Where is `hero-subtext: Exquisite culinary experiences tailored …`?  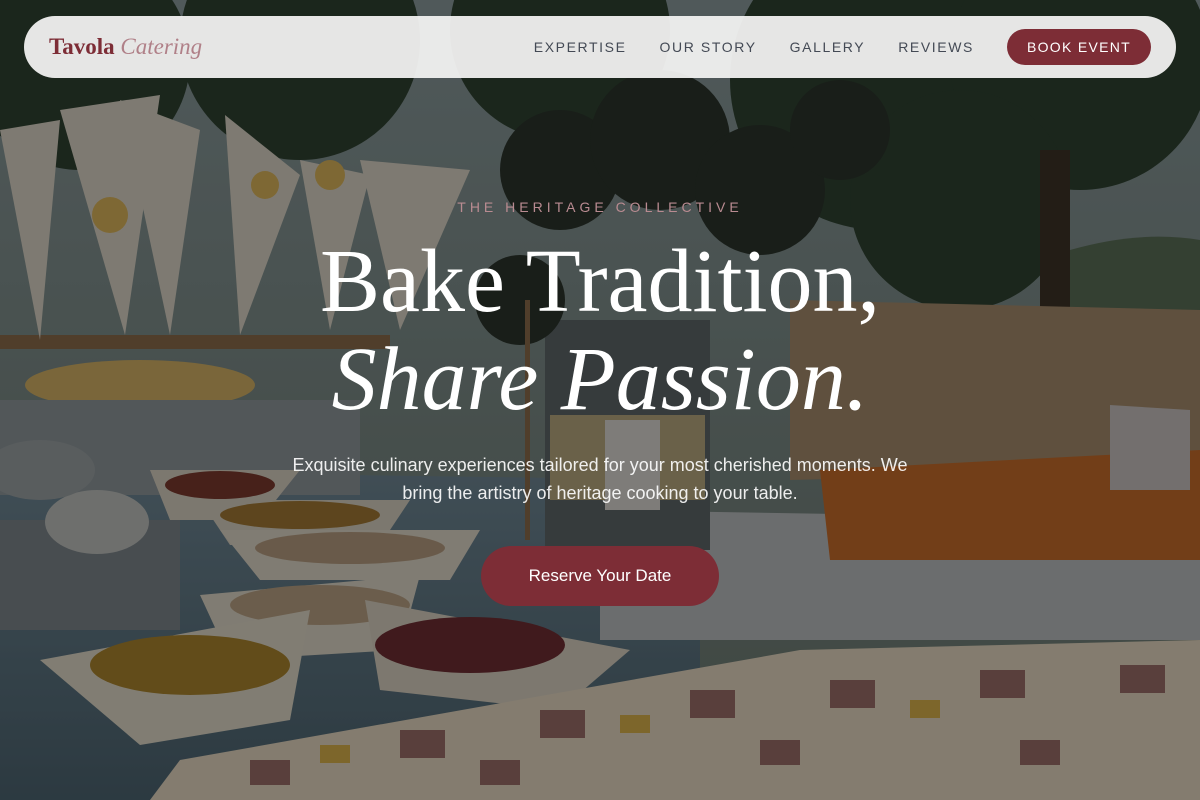 hero-subtext: Exquisite culinary experiences tailored … is located at coordinates (600, 479).